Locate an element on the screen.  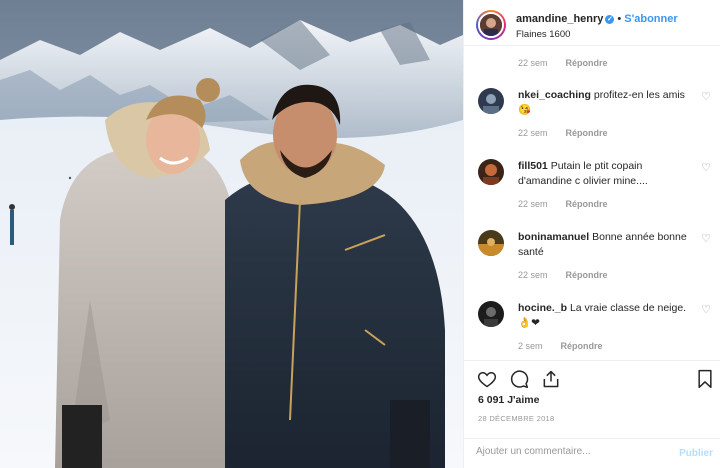
post-location: Flaines 1600 is located at coordinates (543, 34).